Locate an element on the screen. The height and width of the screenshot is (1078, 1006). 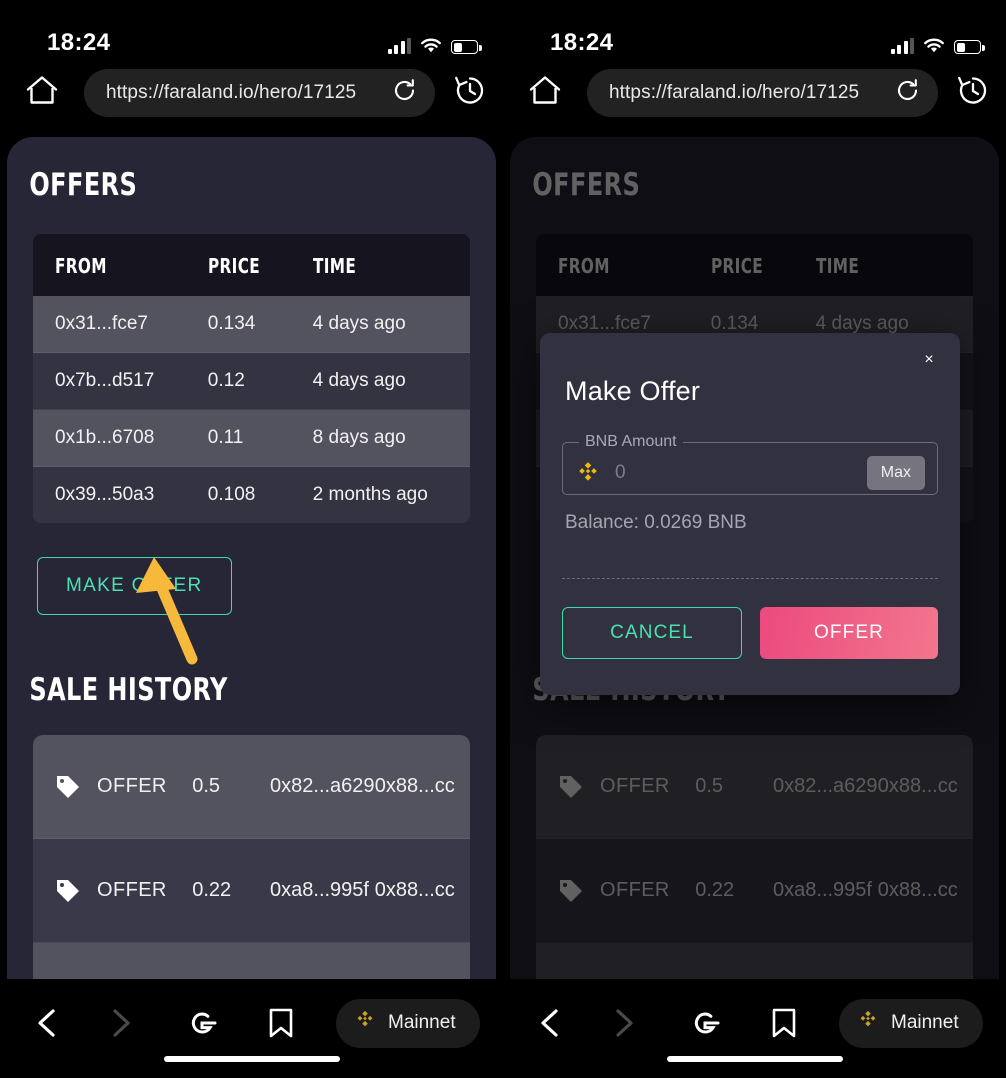
bnb-amount-field: BNB Amount 0 Max is located at coordinates (750, 464).